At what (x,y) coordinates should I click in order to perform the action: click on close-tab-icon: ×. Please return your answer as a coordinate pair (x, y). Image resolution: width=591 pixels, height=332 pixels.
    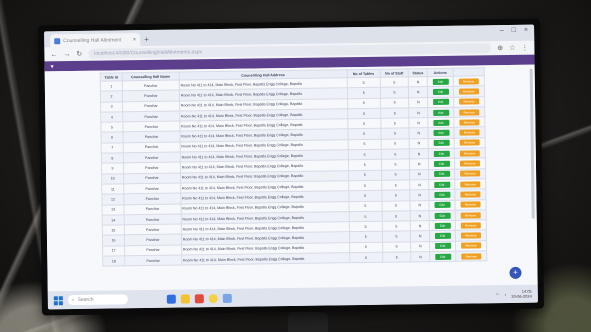
    Looking at the image, I should click on (135, 40).